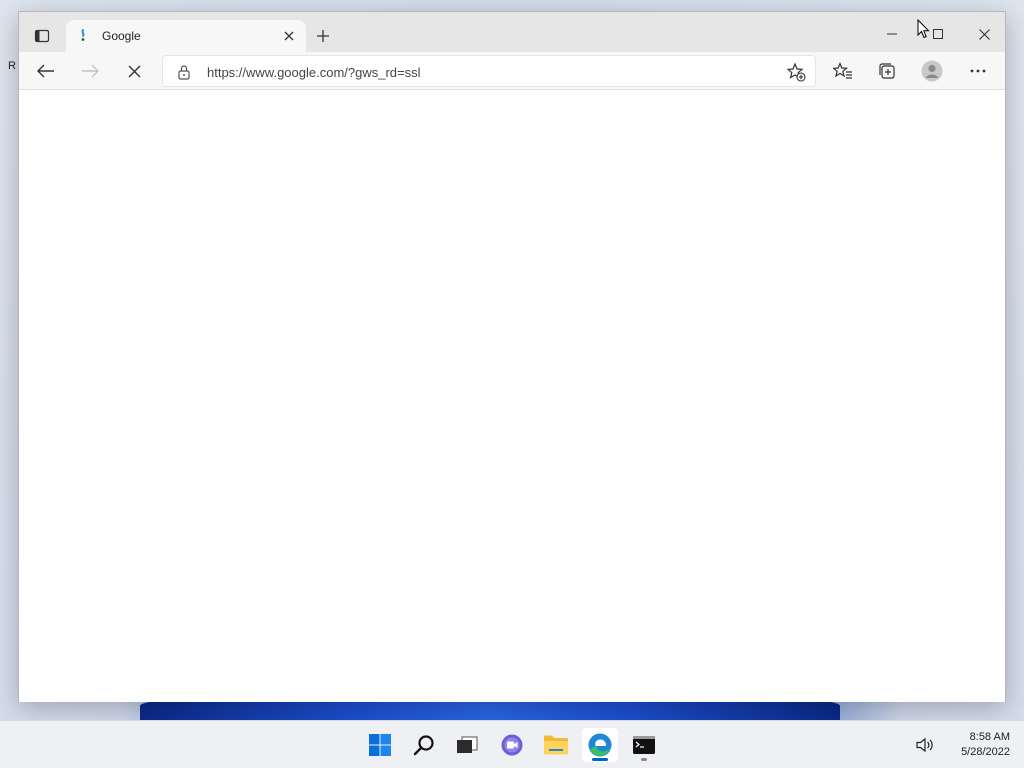 This screenshot has width=1024, height=768. I want to click on collections-icon, so click(887, 71).